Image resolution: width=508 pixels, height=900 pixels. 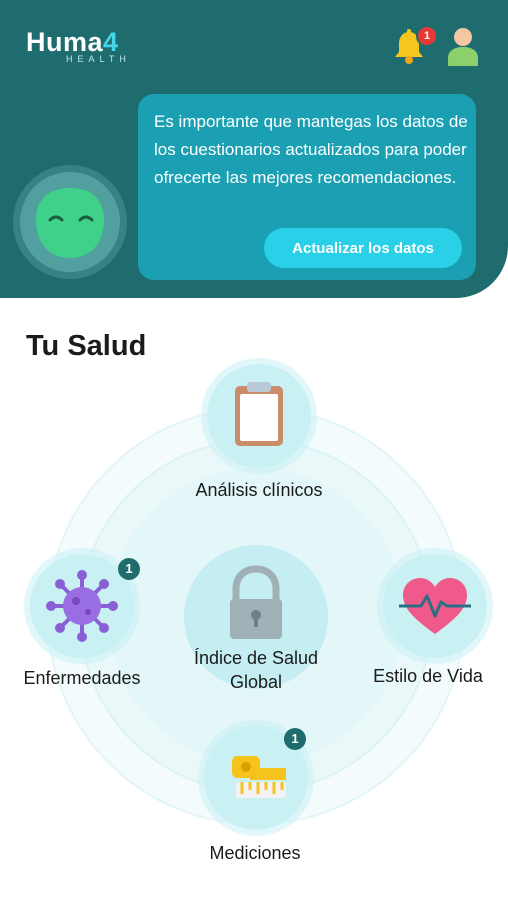 I want to click on enfermedades-badge: 1, so click(x=129, y=569).